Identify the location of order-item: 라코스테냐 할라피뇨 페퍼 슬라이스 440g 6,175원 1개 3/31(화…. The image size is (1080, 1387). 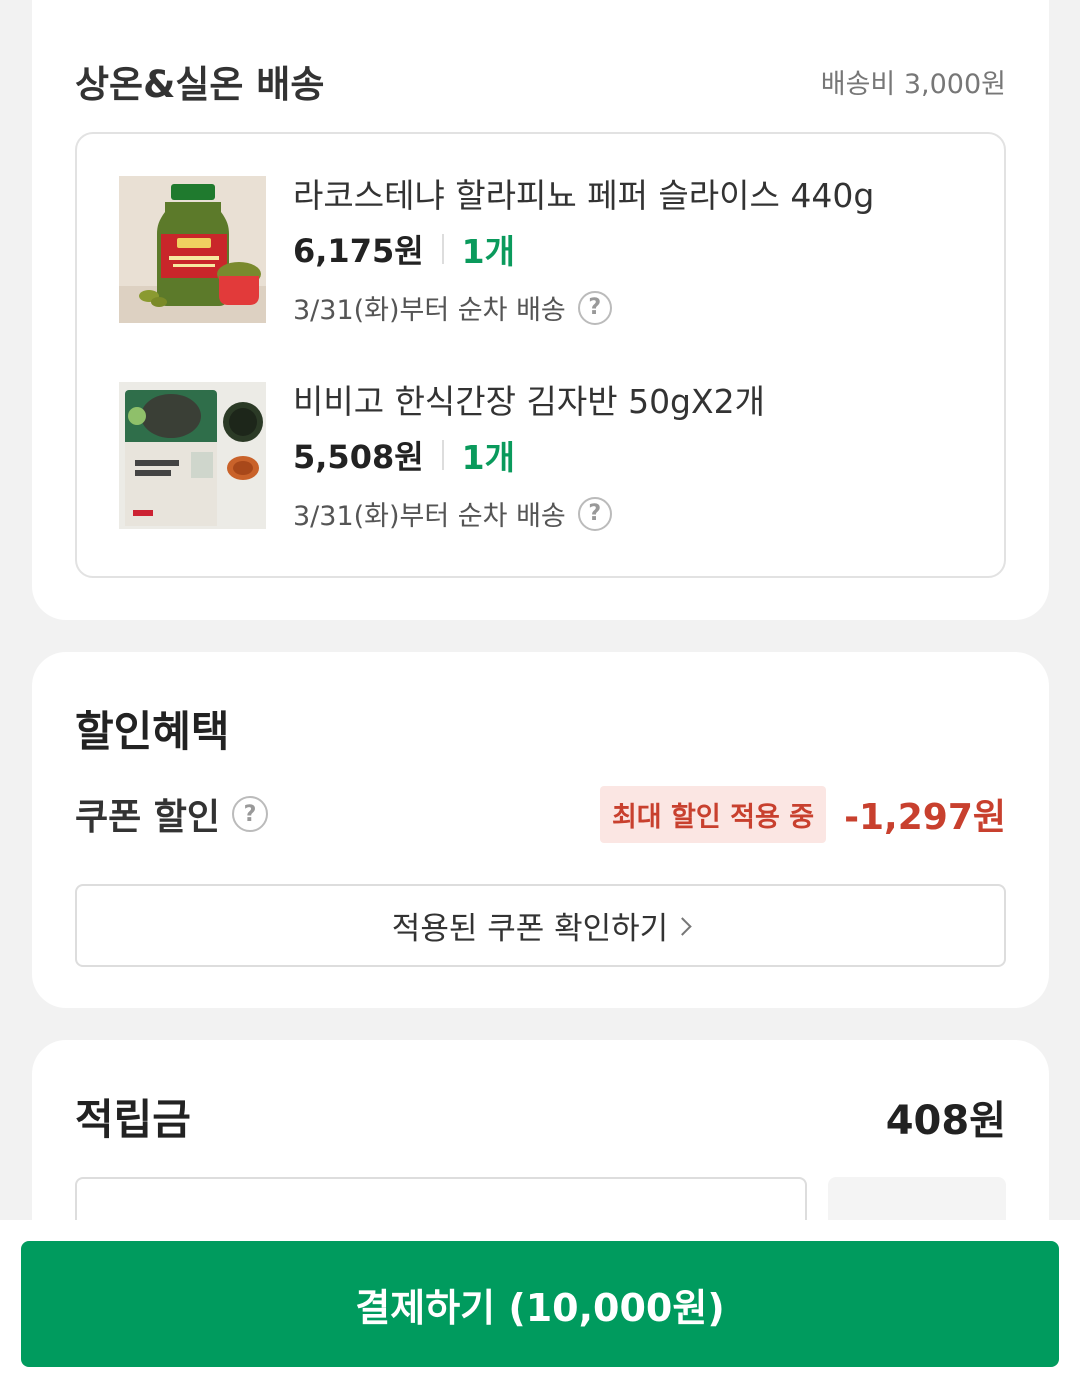
(544, 251).